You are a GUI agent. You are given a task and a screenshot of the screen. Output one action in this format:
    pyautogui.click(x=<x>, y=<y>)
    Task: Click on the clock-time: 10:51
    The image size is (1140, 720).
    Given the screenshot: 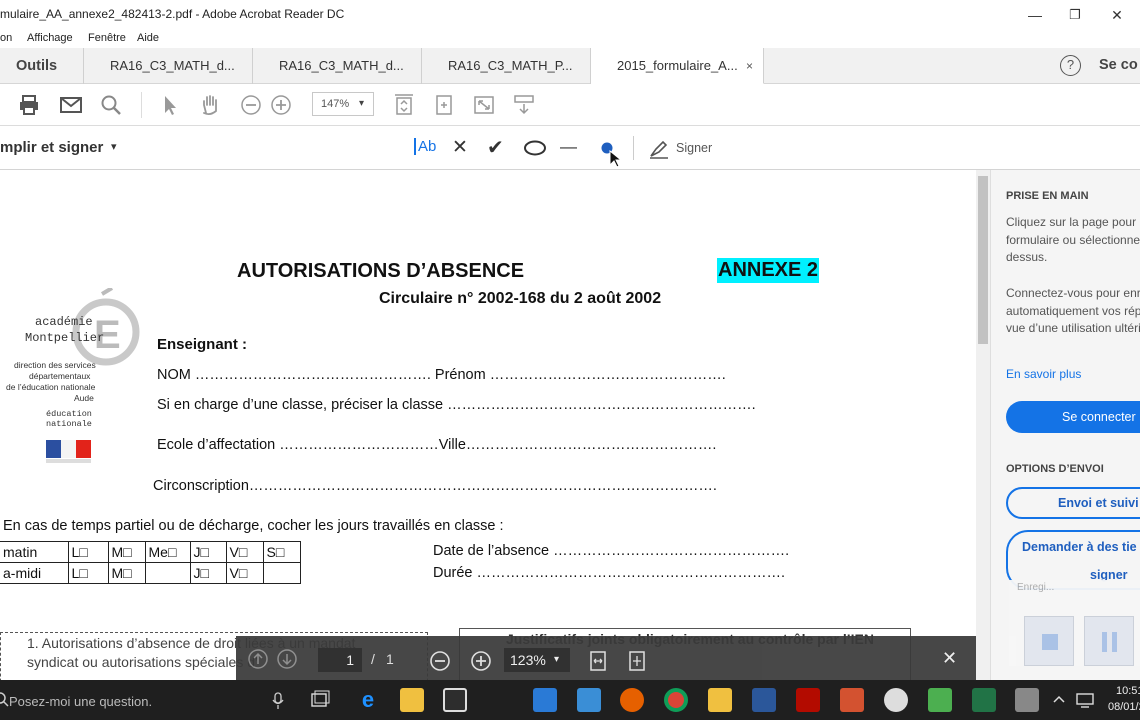 What is the action you would take?
    pyautogui.click(x=1128, y=691)
    